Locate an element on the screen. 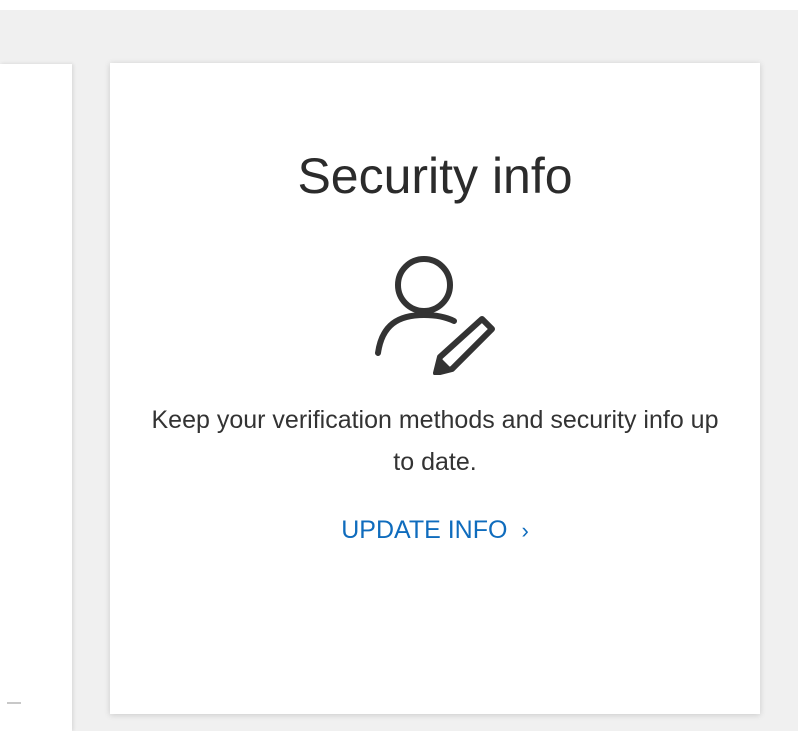 This screenshot has width=798, height=731. chevron-right-icon: › is located at coordinates (525, 530).